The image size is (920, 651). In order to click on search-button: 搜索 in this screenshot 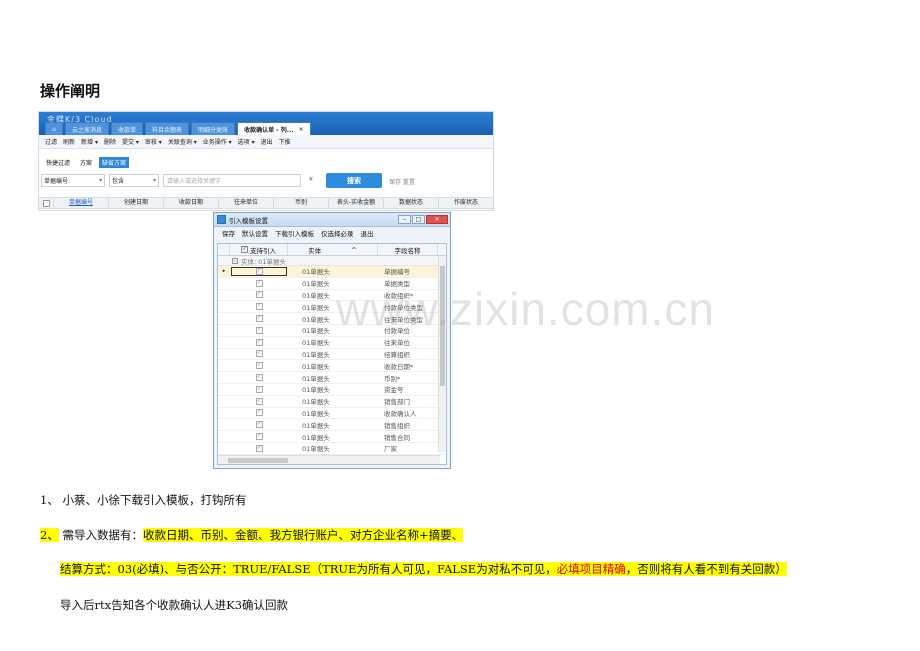, I will do `click(354, 180)`.